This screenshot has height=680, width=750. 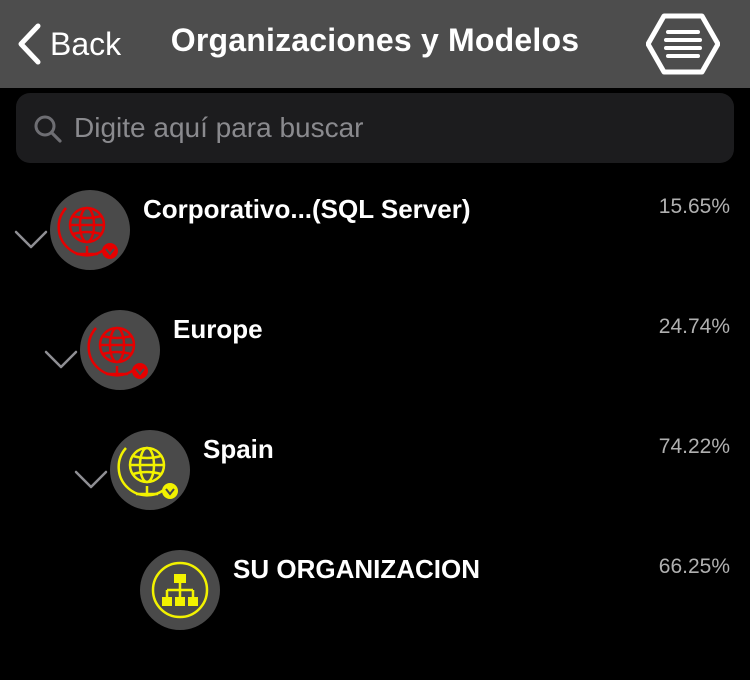 What do you see at coordinates (307, 209) in the screenshot?
I see `tree-node-name: Corporativo...(SQL Server)` at bounding box center [307, 209].